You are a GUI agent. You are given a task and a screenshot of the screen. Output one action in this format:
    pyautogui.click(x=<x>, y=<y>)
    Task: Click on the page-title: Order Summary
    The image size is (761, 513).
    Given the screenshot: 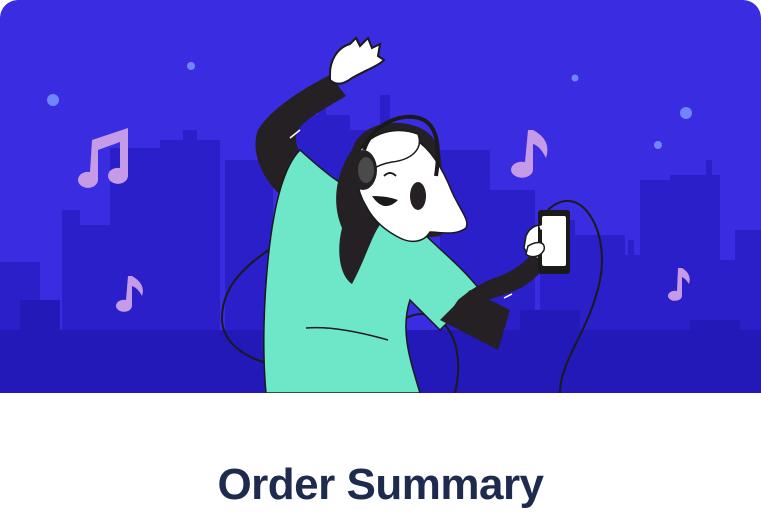 What is the action you would take?
    pyautogui.click(x=380, y=484)
    